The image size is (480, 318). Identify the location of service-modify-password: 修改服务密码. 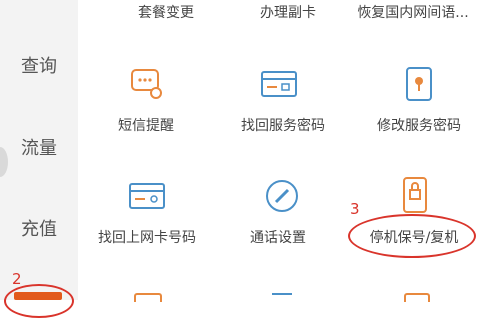
(419, 125).